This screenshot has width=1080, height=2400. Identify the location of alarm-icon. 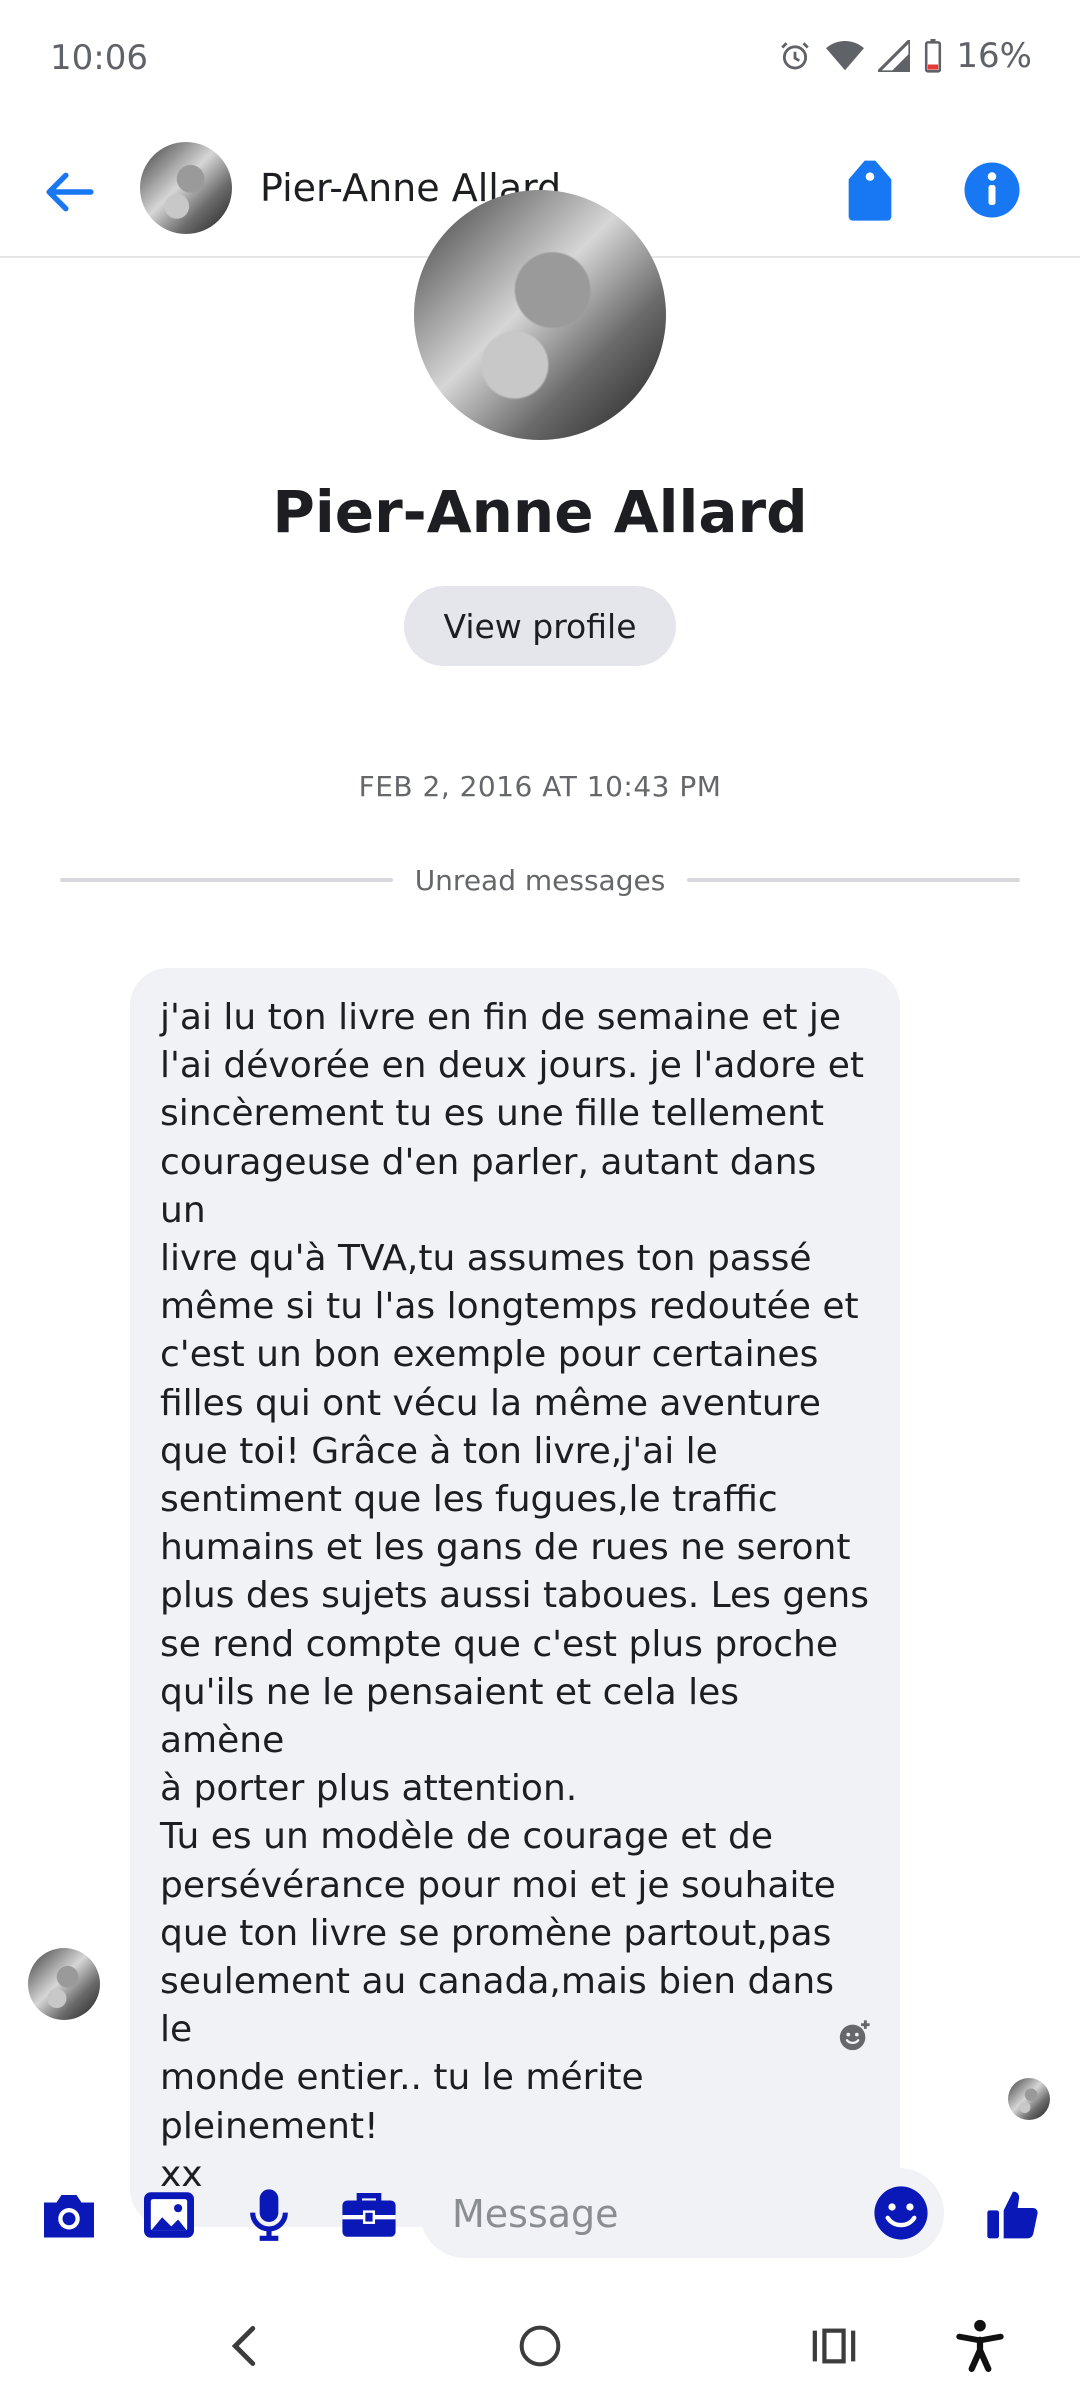
(795, 56).